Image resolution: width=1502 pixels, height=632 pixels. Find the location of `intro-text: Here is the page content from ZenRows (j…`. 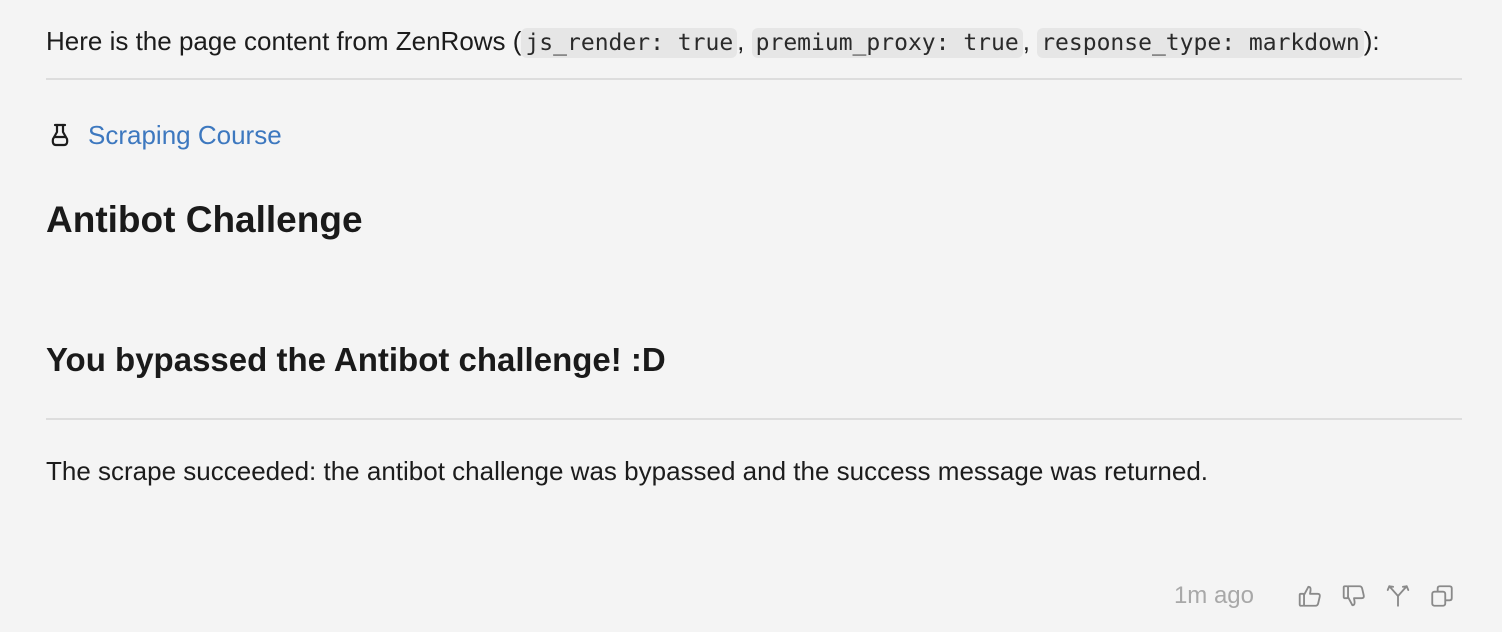

intro-text: Here is the page content from ZenRows (j… is located at coordinates (754, 32).